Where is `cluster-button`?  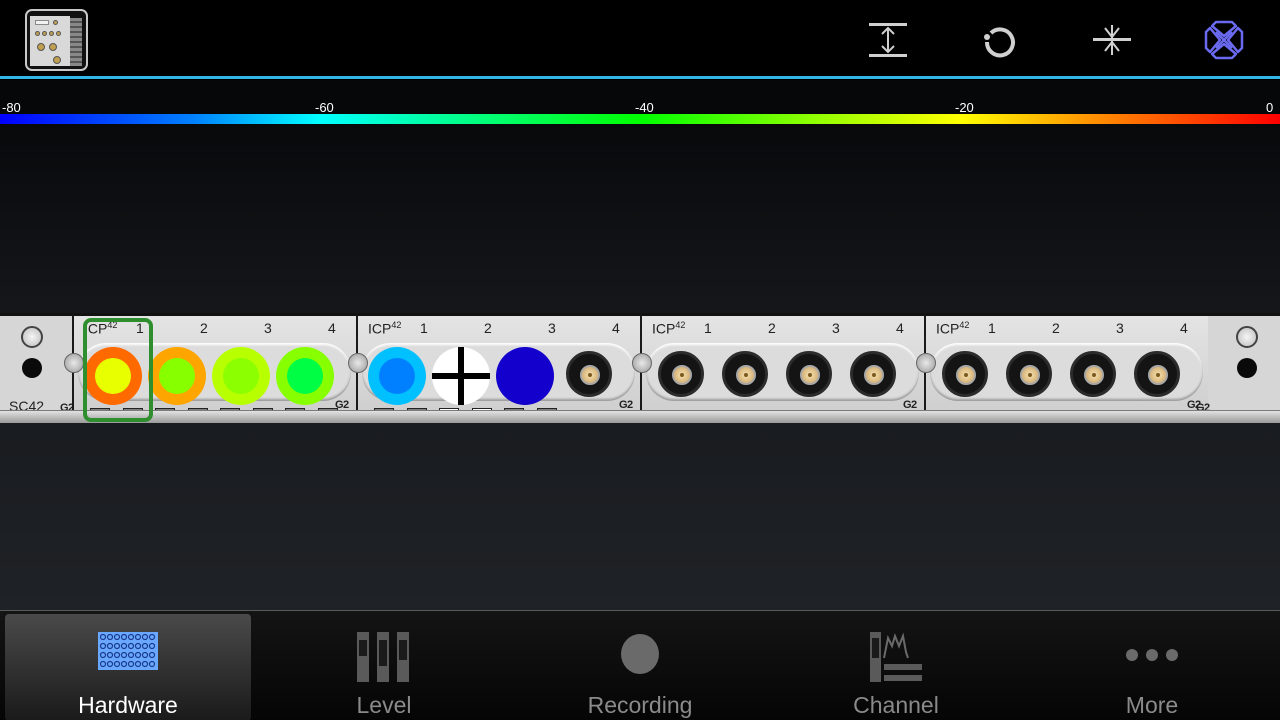 cluster-button is located at coordinates (1224, 40).